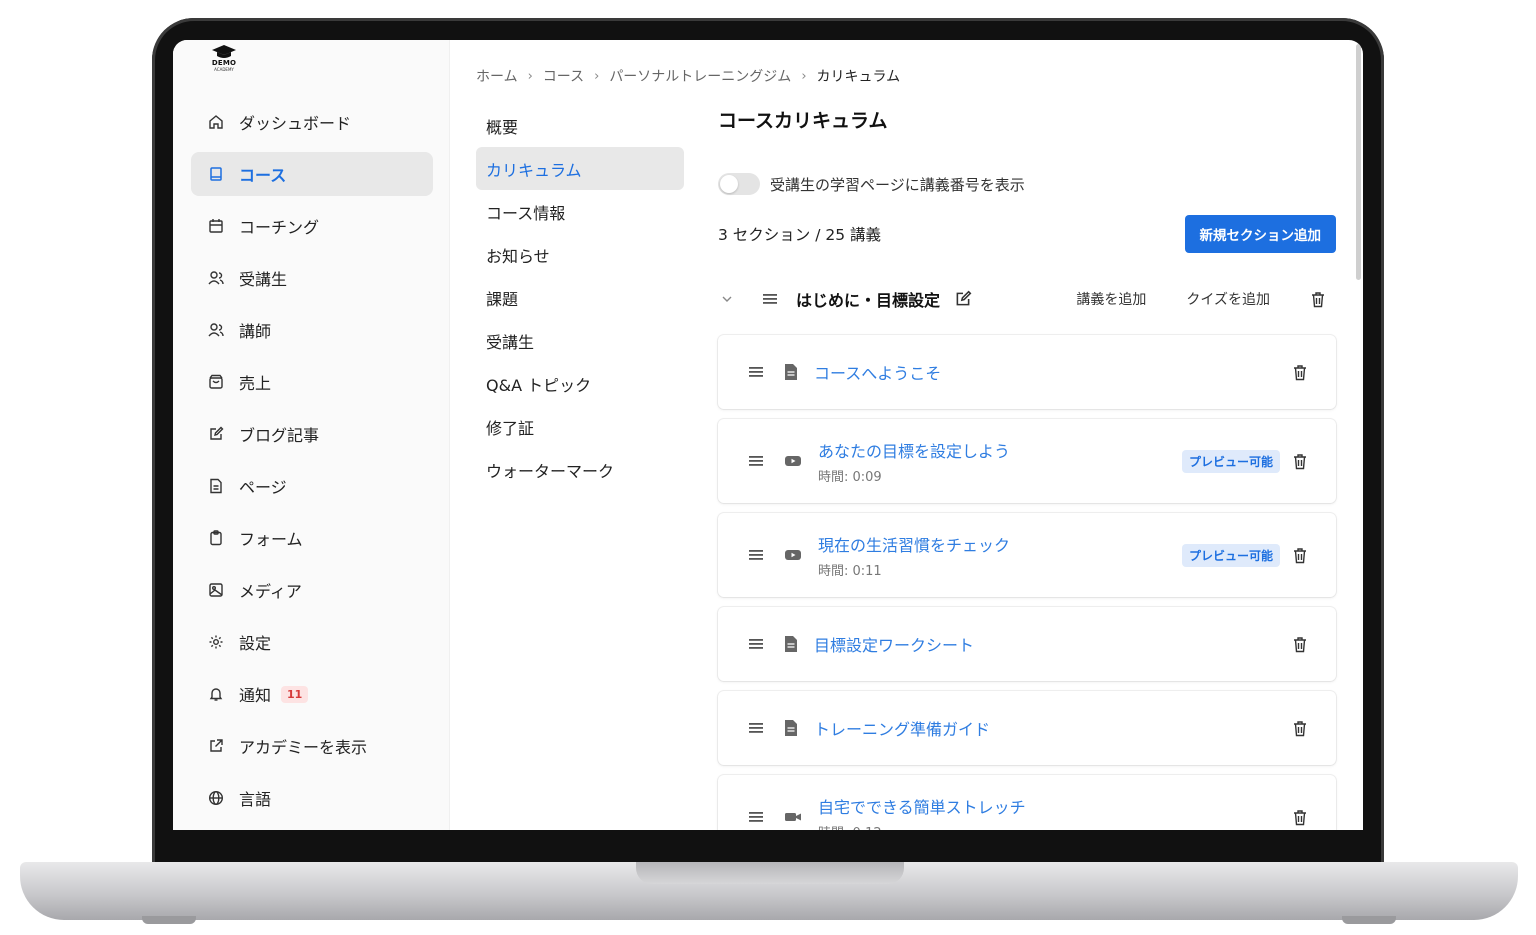 The width and height of the screenshot is (1536, 935). Describe the element at coordinates (216, 122) in the screenshot. I see `home-icon` at that location.